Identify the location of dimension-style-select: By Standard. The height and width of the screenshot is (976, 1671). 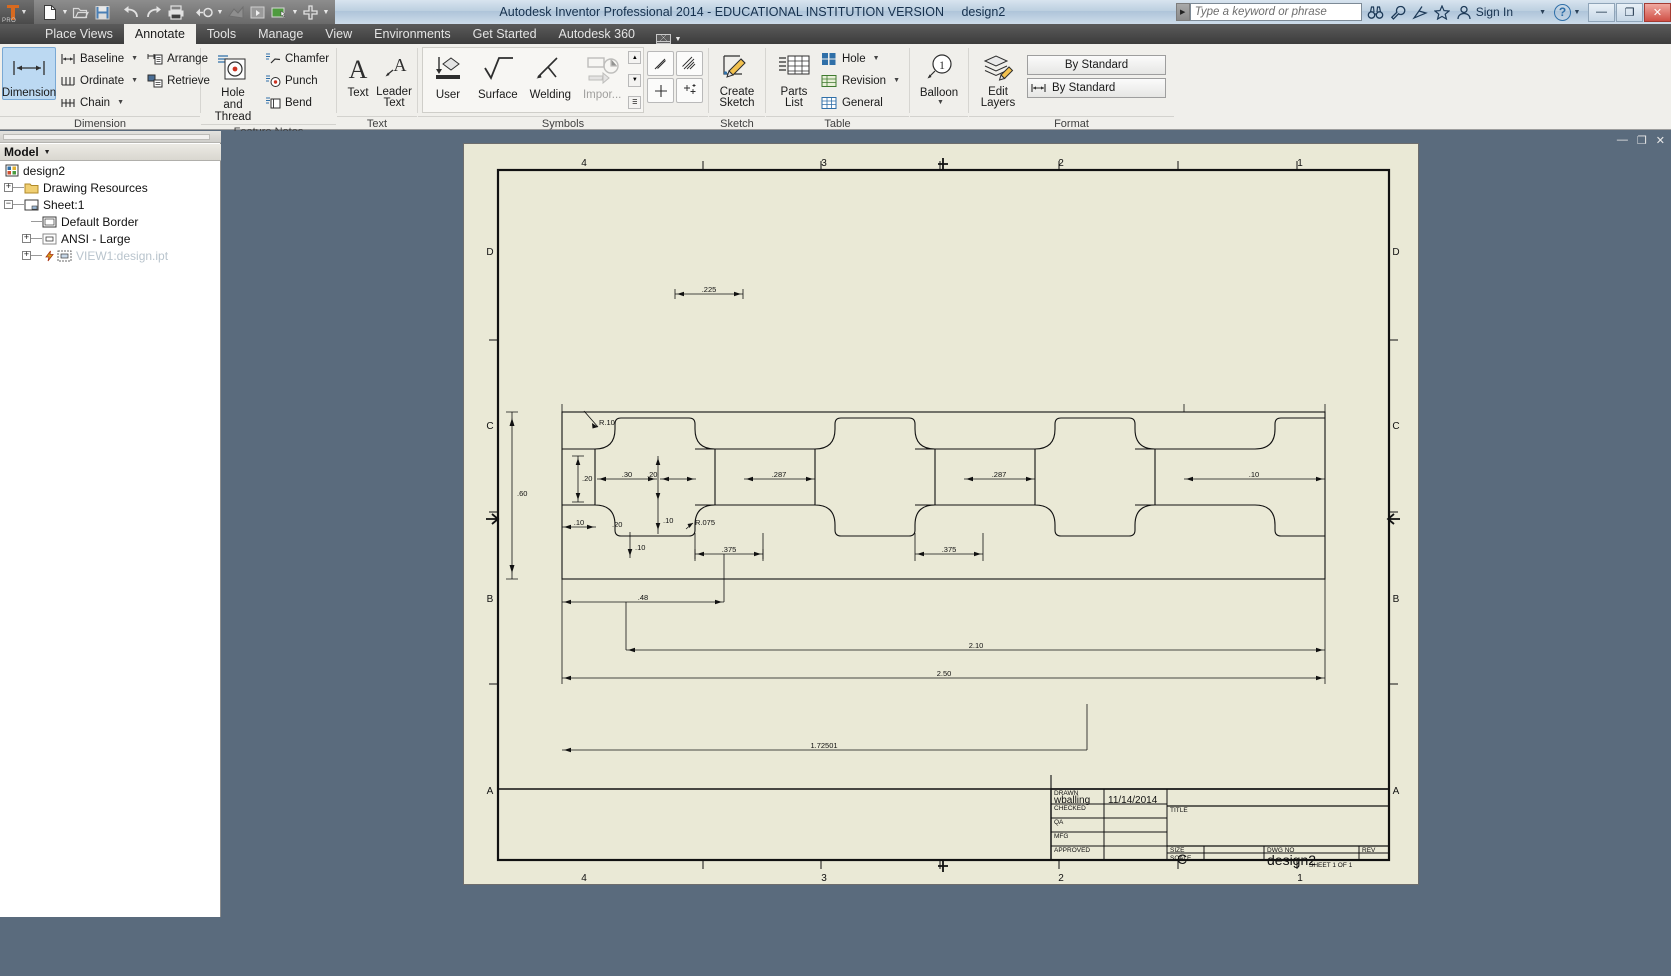
(1096, 88).